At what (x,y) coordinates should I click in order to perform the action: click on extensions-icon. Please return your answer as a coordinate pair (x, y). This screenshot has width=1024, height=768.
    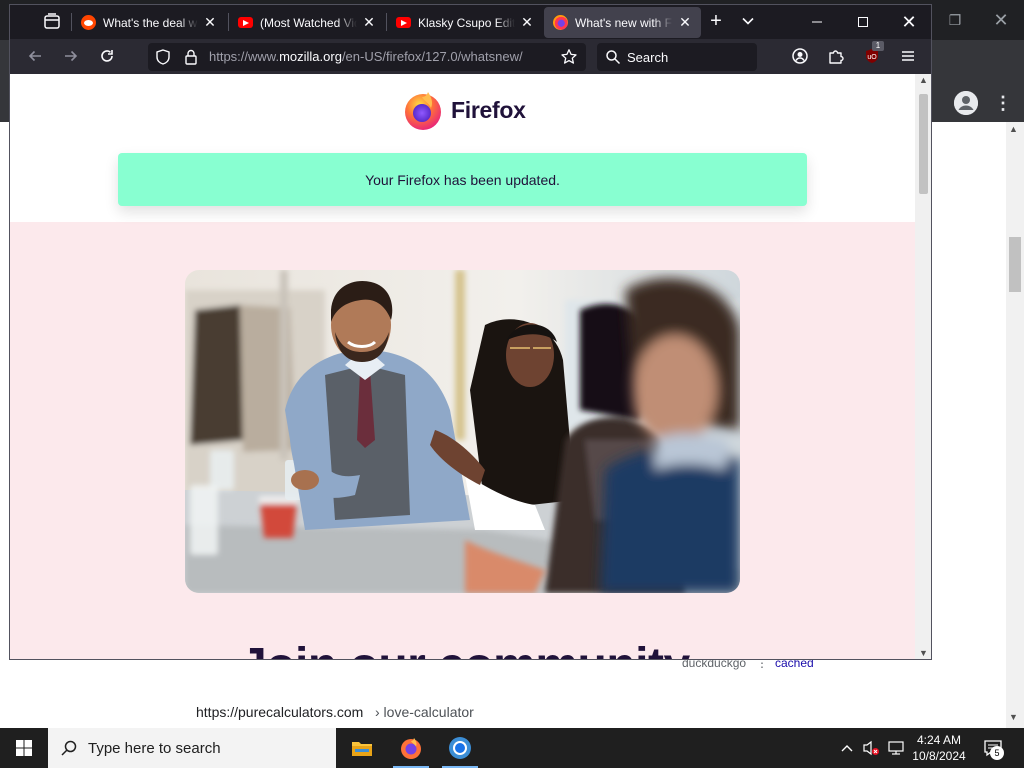
    Looking at the image, I should click on (836, 56).